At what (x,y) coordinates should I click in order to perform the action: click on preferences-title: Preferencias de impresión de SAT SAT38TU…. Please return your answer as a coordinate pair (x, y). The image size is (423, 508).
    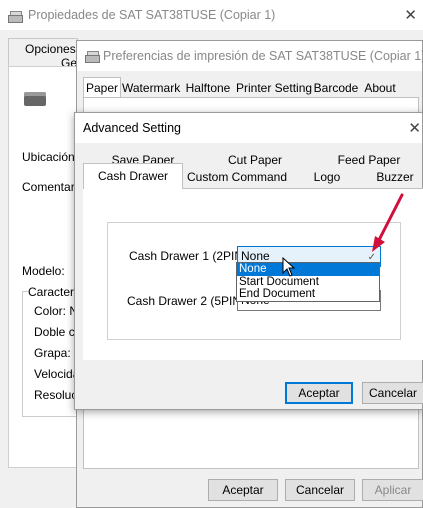
    Looking at the image, I should click on (263, 56).